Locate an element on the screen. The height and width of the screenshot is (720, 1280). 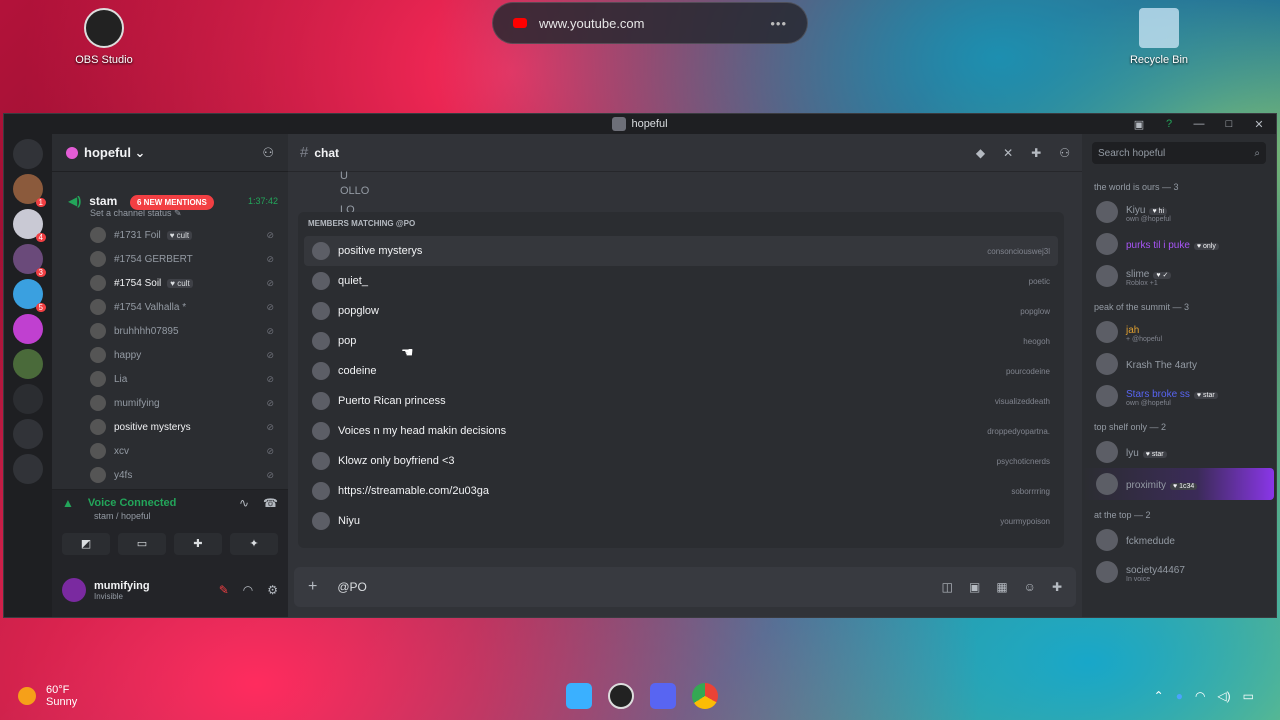
voice-user: xcv ⊘ is located at coordinates (170, 451).